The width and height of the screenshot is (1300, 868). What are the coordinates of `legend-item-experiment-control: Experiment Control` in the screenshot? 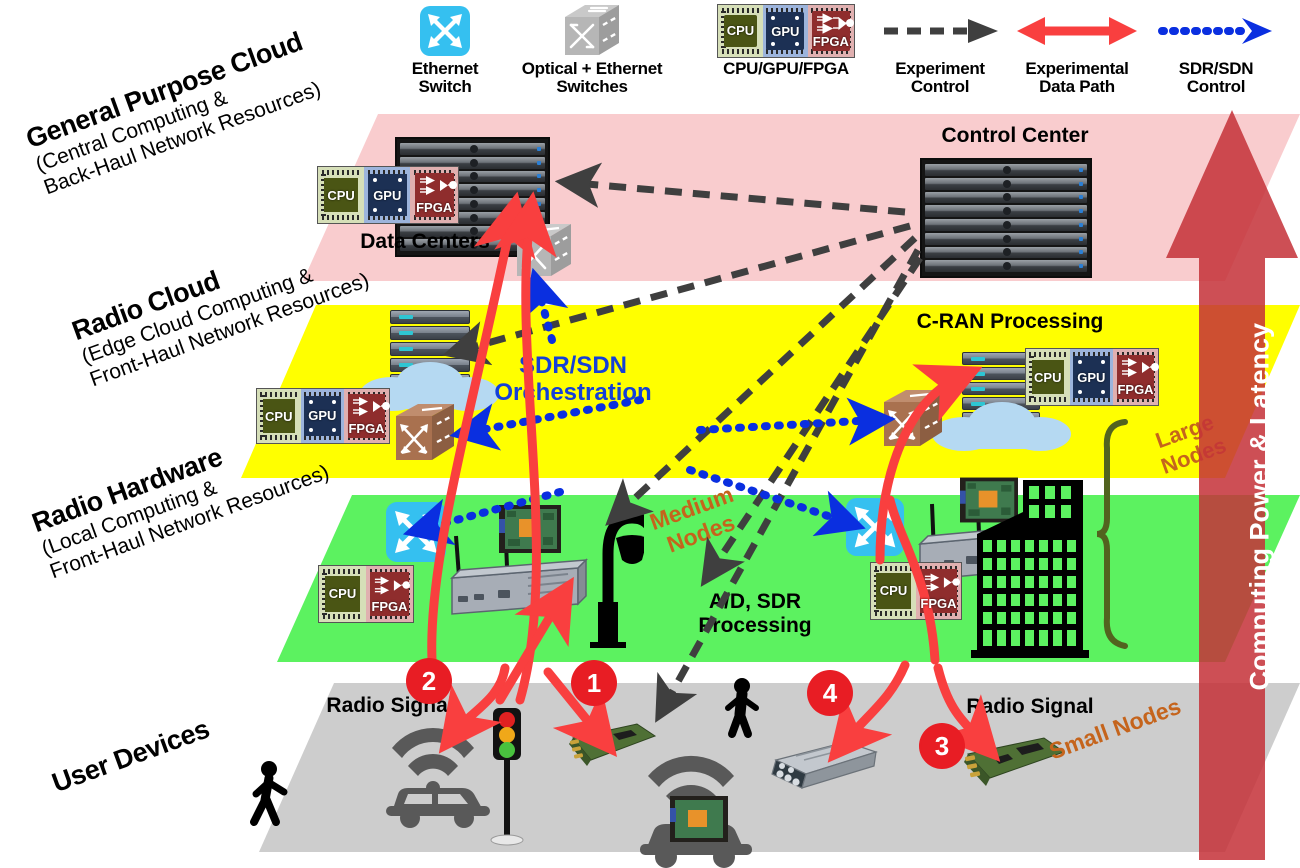 It's located at (940, 49).